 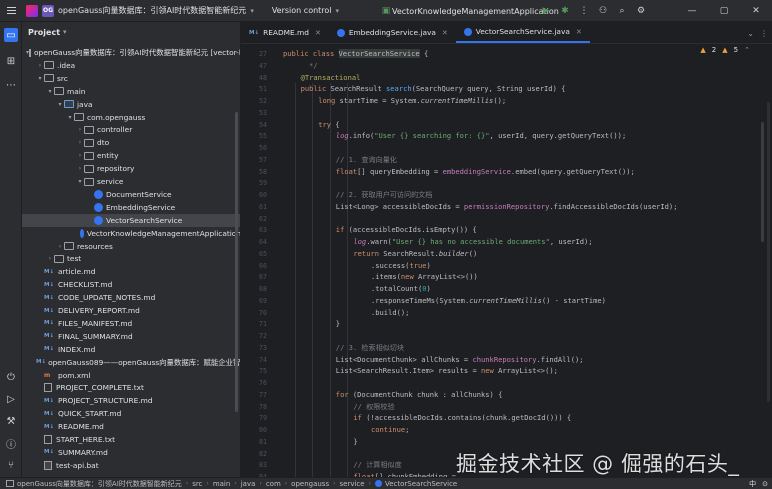 What do you see at coordinates (11, 421) in the screenshot?
I see `build-tool-icon: ⚒` at bounding box center [11, 421].